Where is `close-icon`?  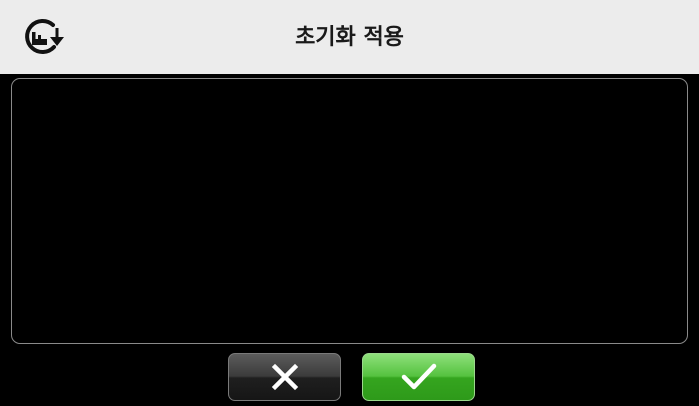 close-icon is located at coordinates (284, 377).